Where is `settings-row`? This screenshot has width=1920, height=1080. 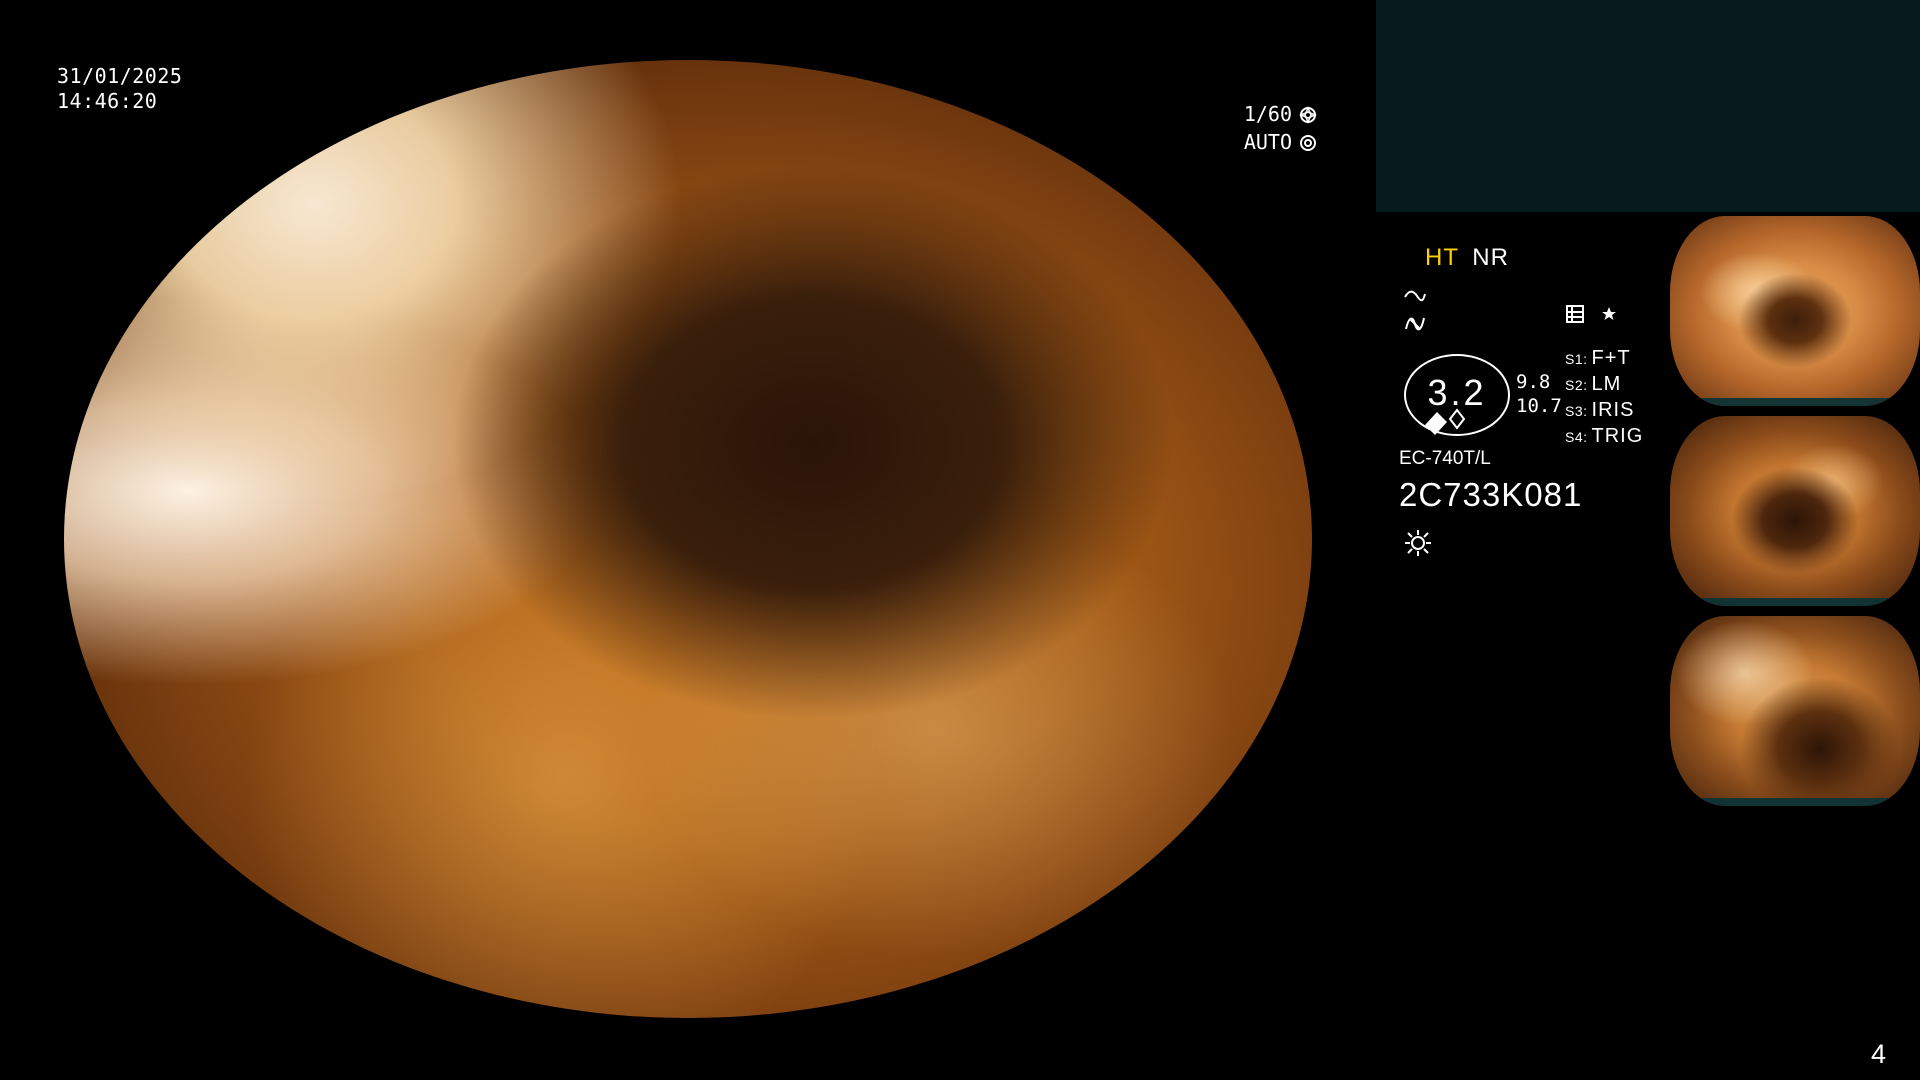 settings-row is located at coordinates (1592, 314).